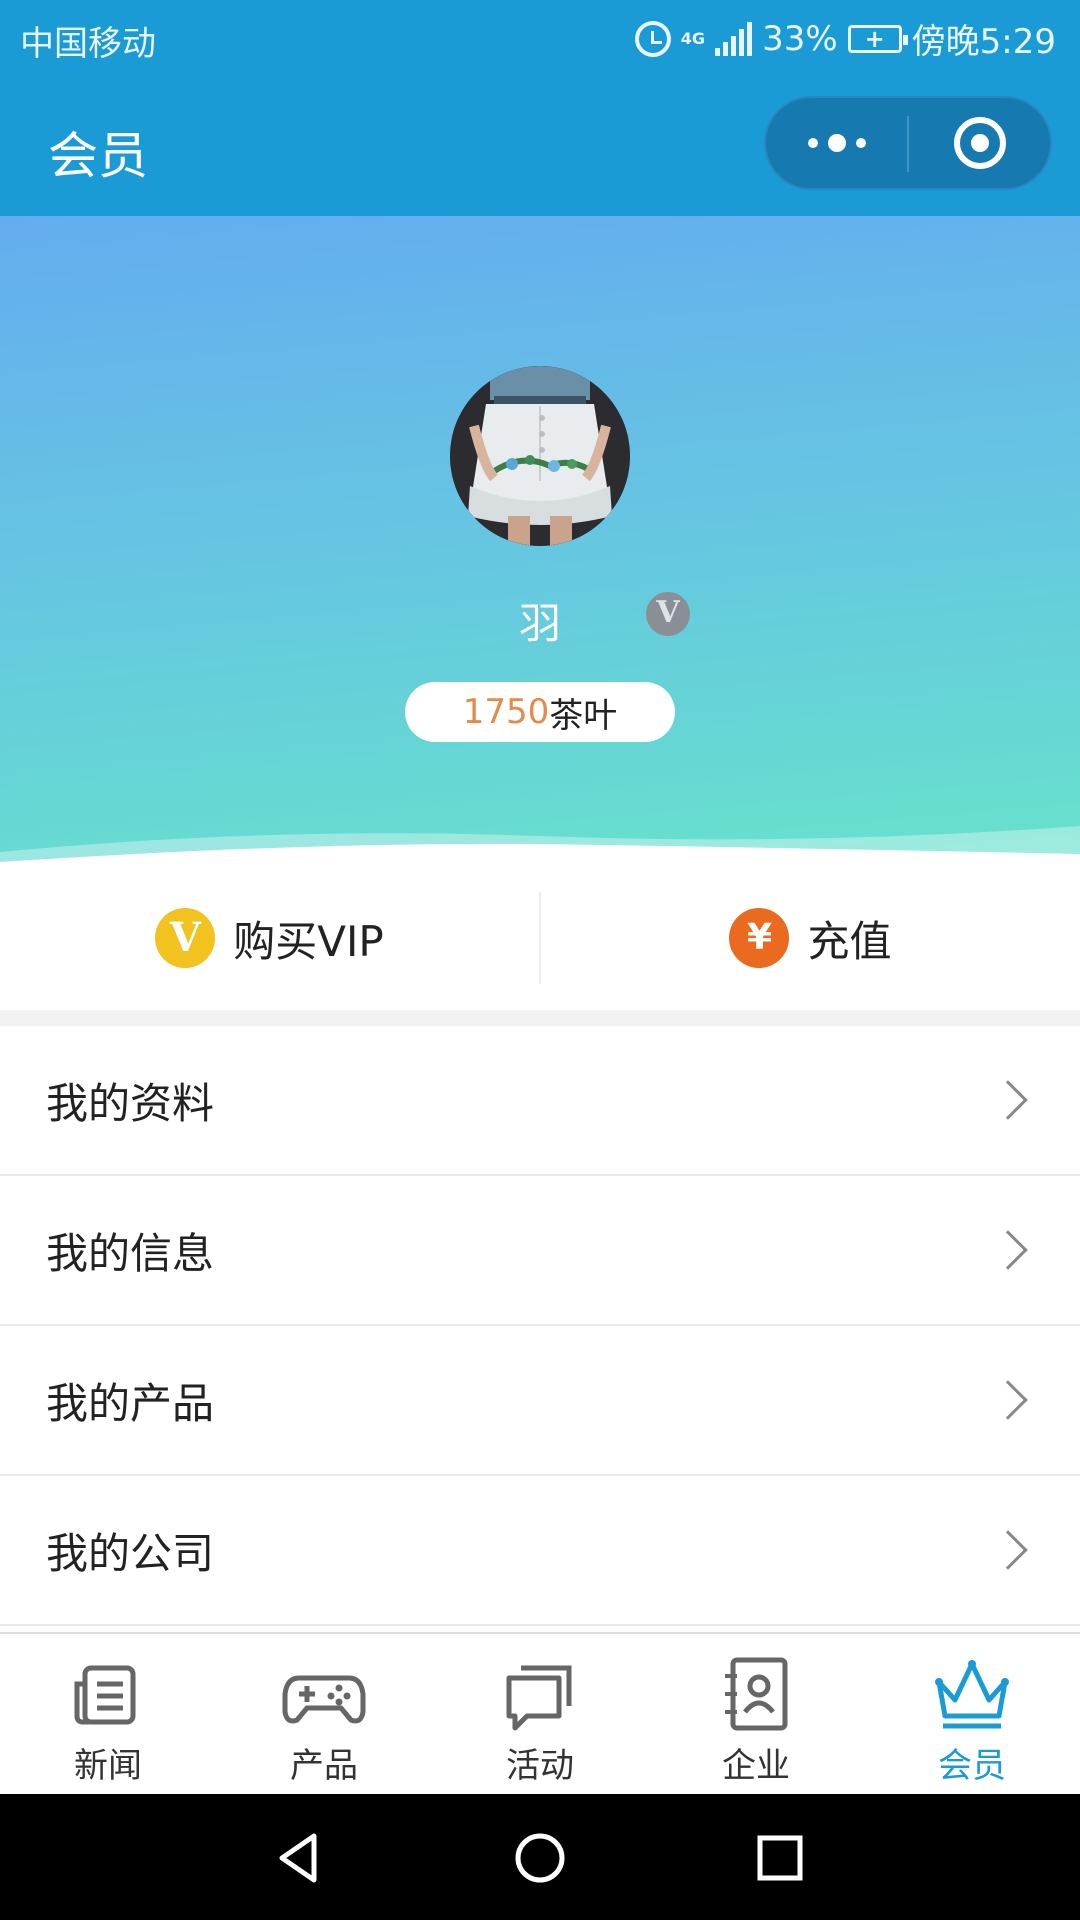 This screenshot has height=1920, width=1080. Describe the element at coordinates (539, 1698) in the screenshot. I see `chat-icon` at that location.